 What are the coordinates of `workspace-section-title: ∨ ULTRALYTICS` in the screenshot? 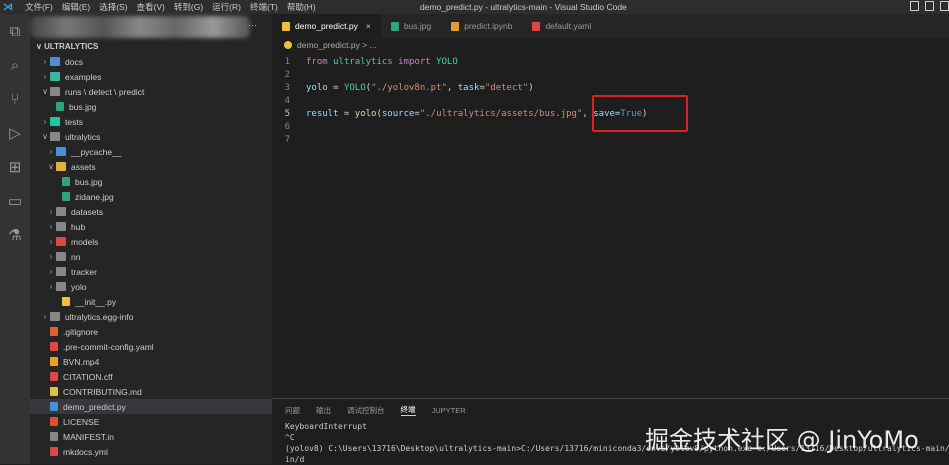 It's located at (67, 46).